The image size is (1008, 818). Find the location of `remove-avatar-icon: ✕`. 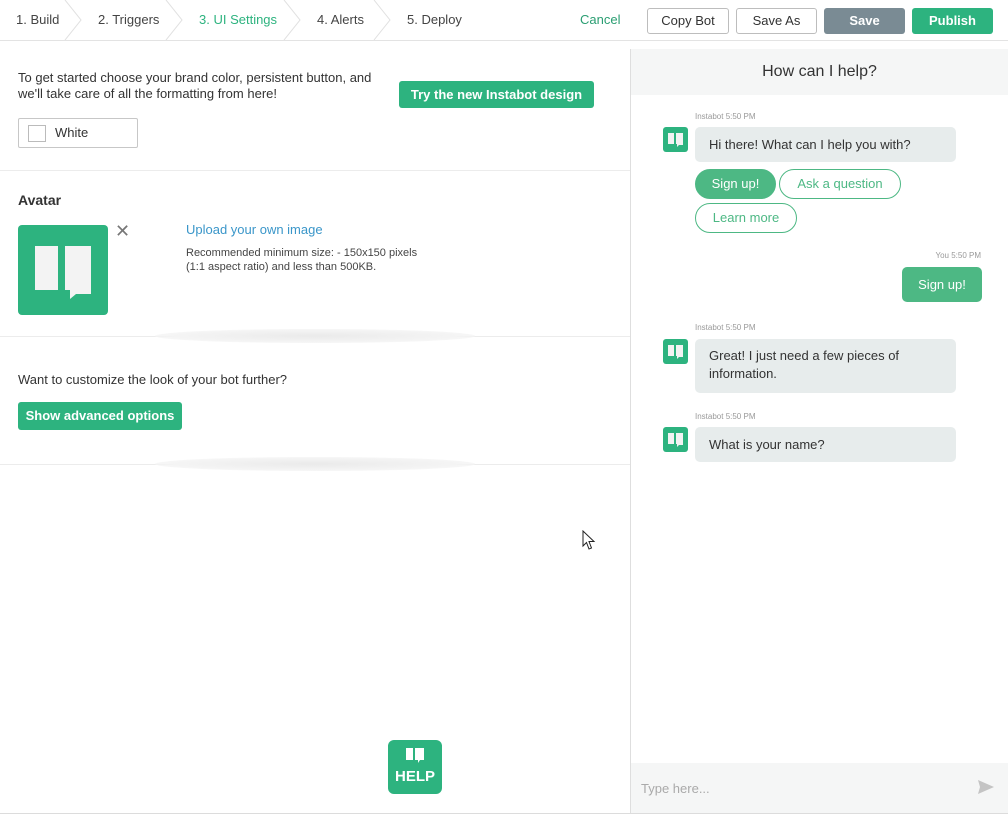

remove-avatar-icon: ✕ is located at coordinates (122, 231).